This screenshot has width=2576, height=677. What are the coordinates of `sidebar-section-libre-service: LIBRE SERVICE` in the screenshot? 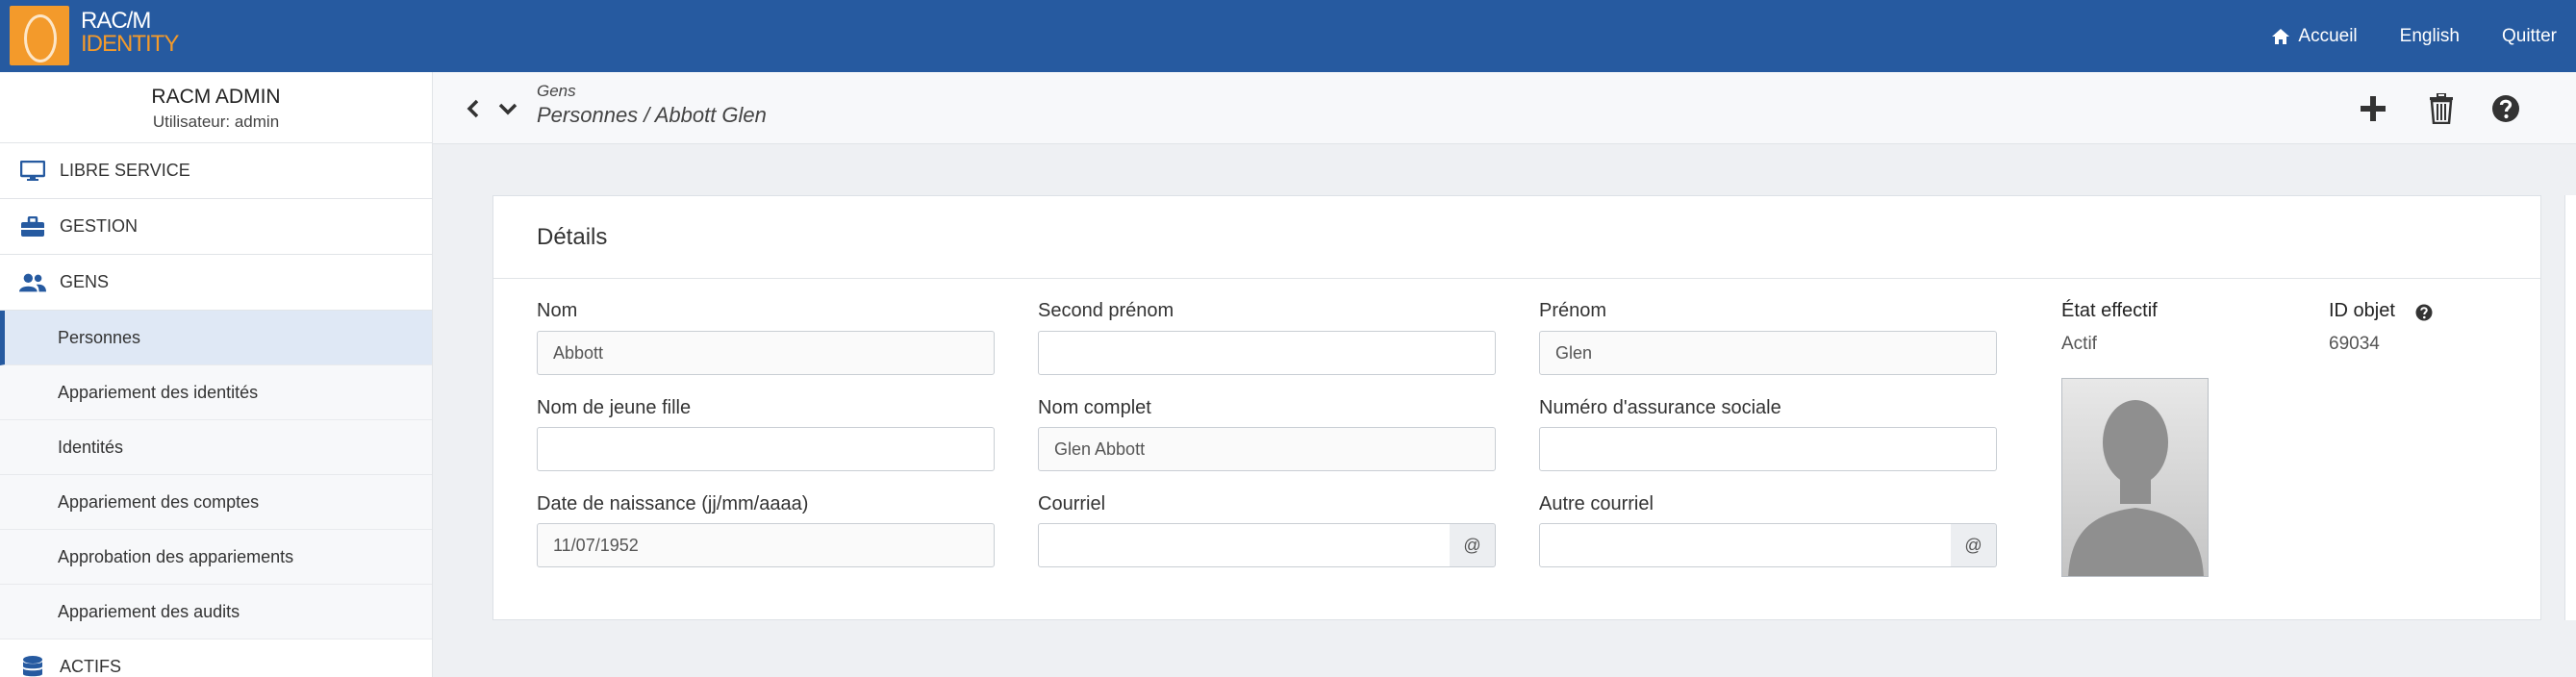 It's located at (216, 171).